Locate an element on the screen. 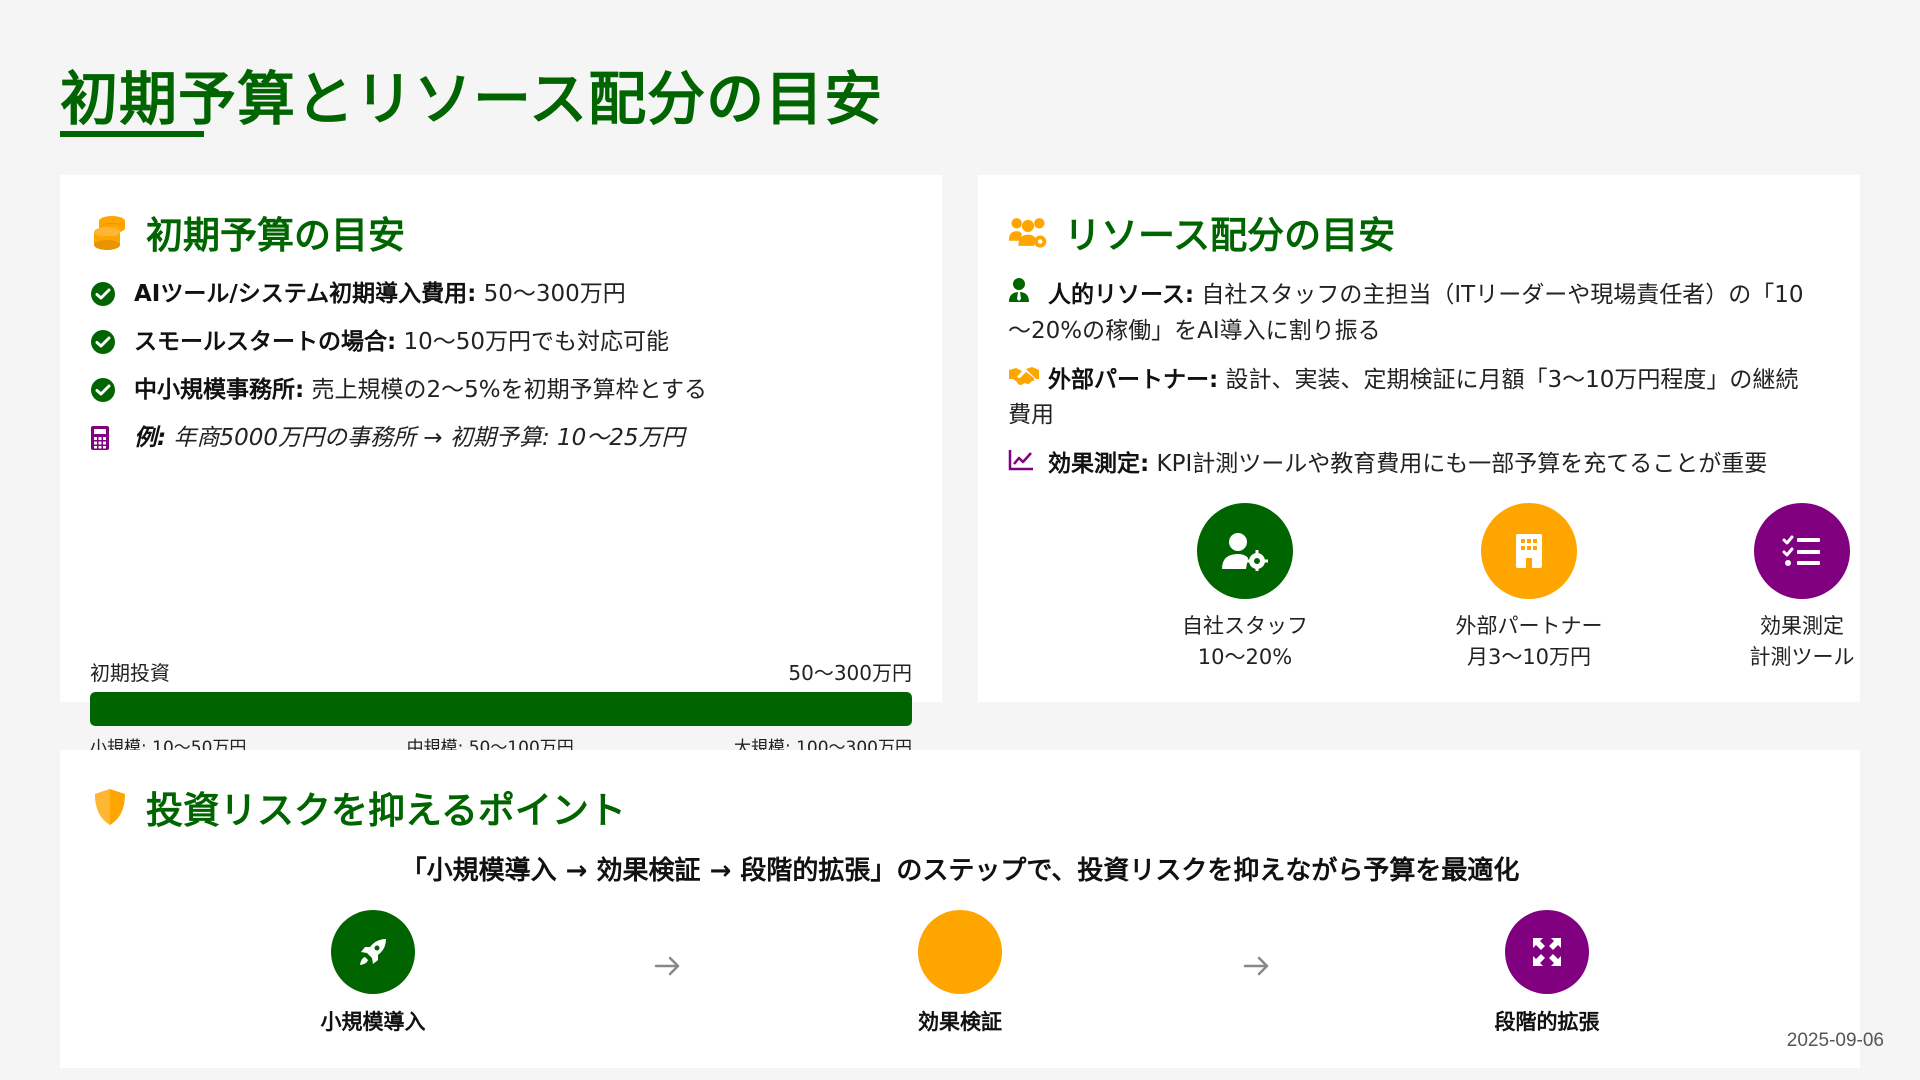  resource-circle-label: 外部パートナー 月3～10万円 is located at coordinates (1529, 642).